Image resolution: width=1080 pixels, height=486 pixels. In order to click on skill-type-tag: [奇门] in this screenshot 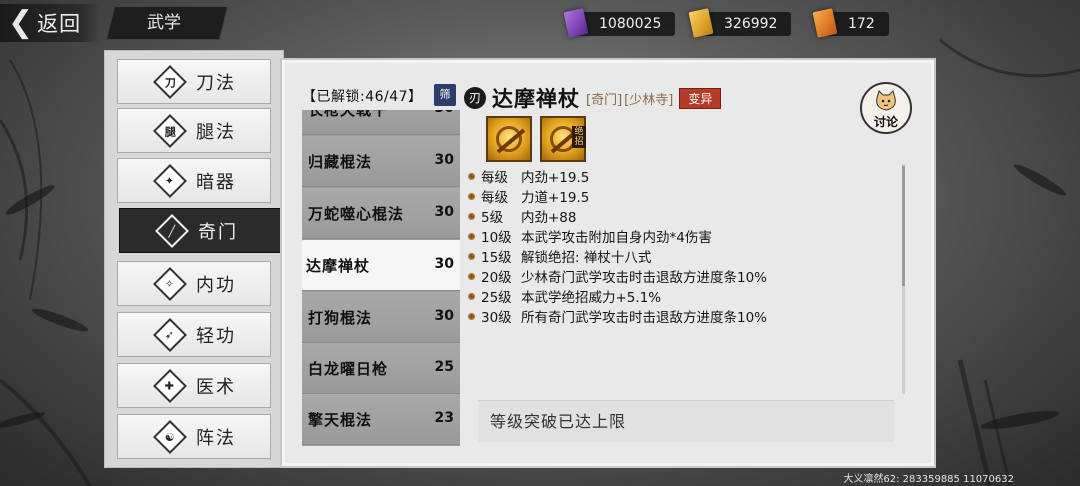, I will do `click(604, 100)`.